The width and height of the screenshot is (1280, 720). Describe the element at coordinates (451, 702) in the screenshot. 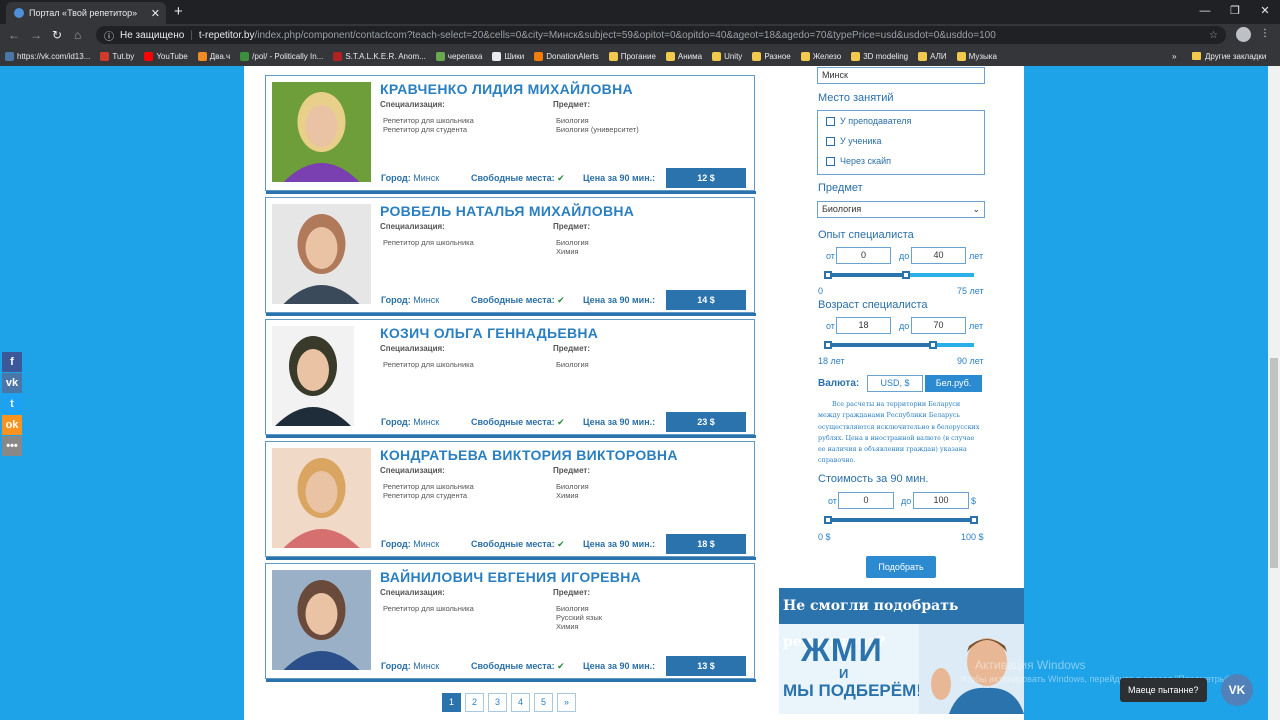

I see `page-button: 1` at that location.